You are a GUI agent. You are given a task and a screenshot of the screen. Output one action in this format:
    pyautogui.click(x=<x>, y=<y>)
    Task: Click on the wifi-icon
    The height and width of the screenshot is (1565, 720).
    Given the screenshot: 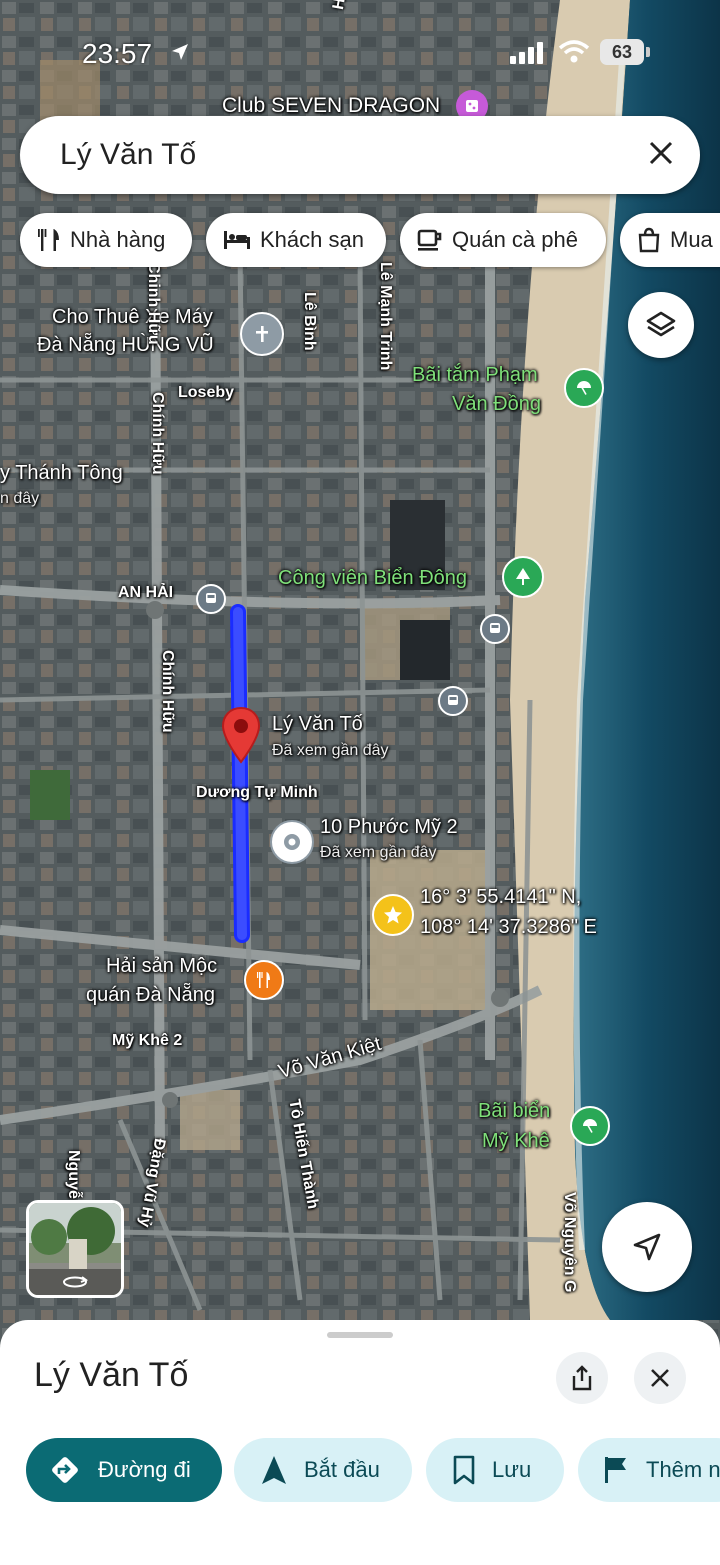 What is the action you would take?
    pyautogui.click(x=574, y=54)
    